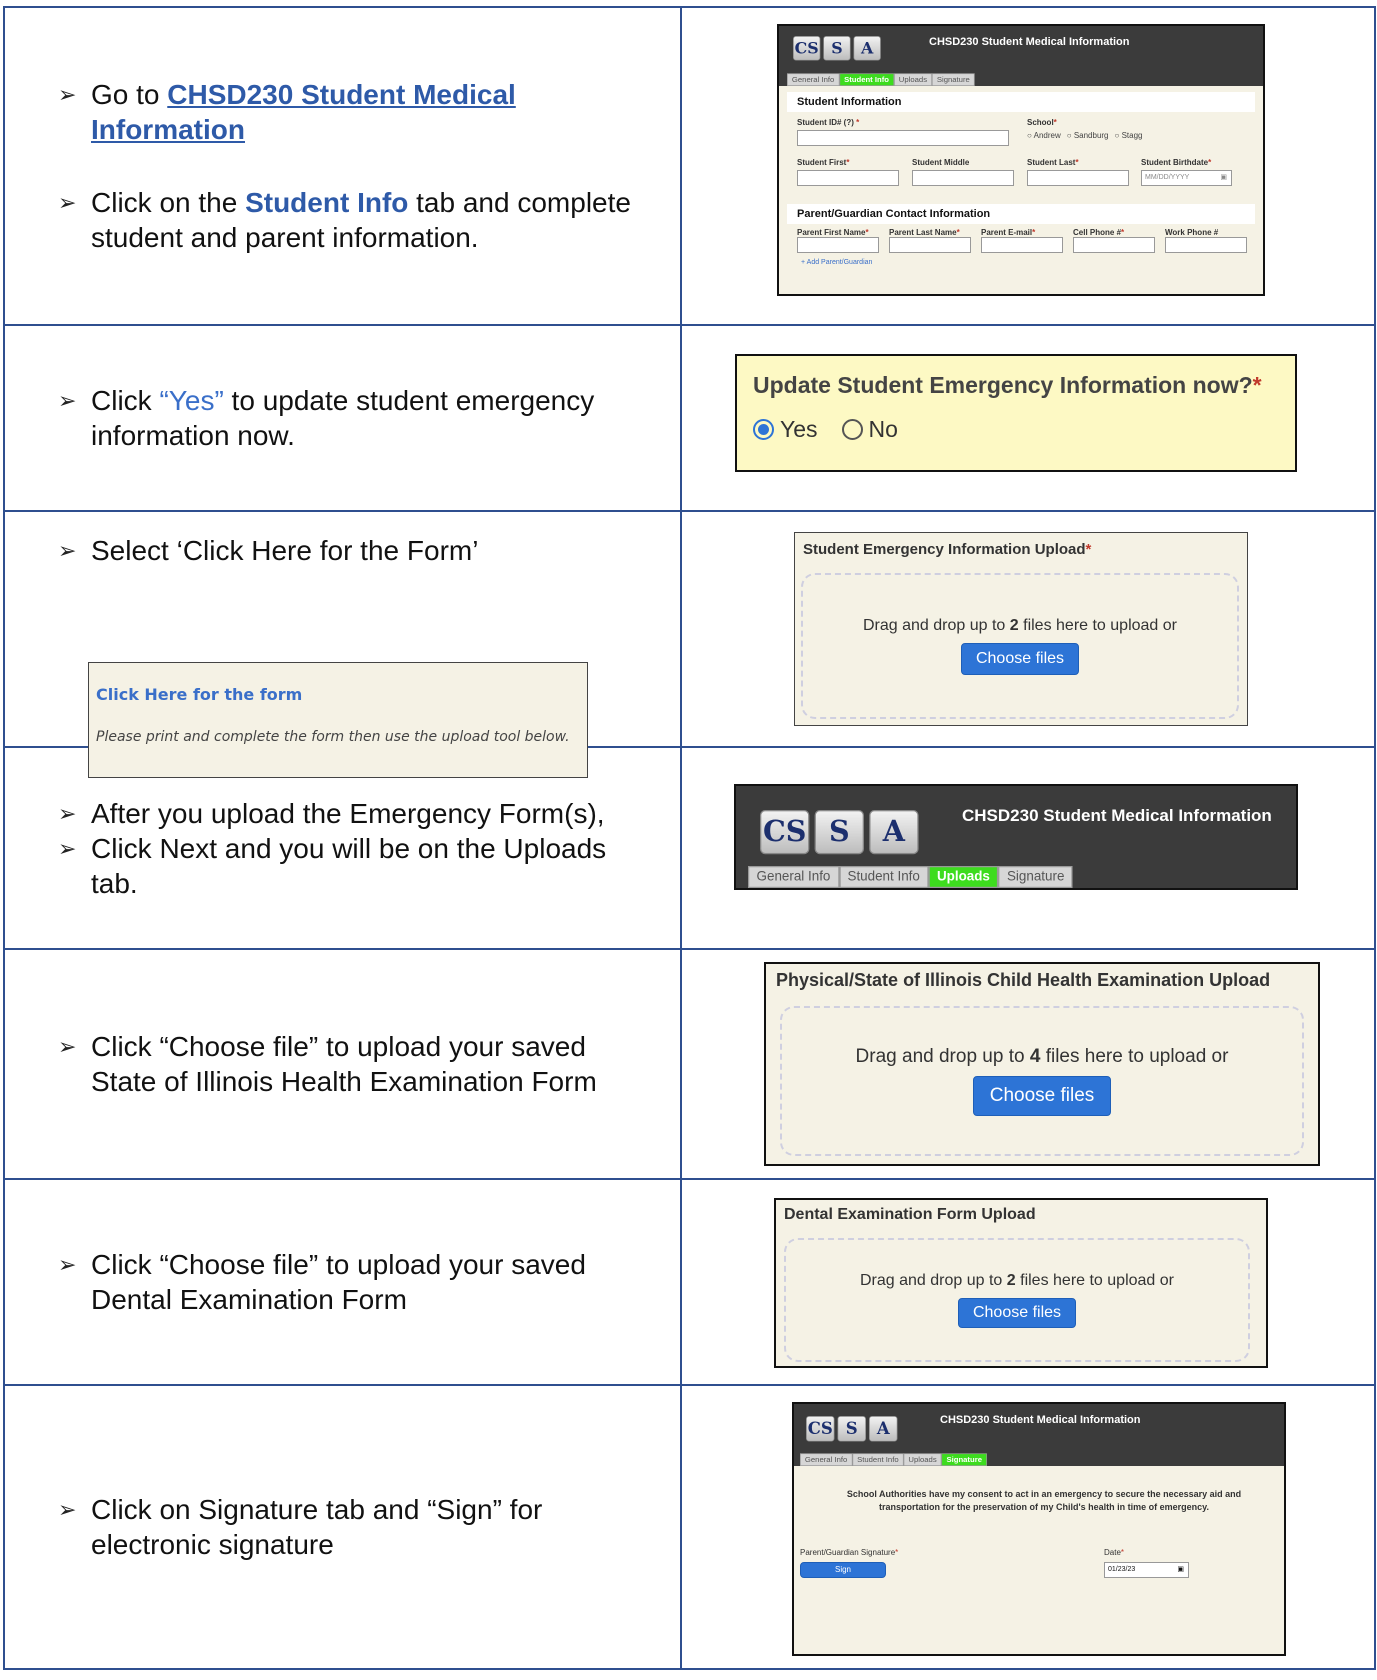 The width and height of the screenshot is (1377, 1680). What do you see at coordinates (823, 162) in the screenshot?
I see `field-label: Student First*` at bounding box center [823, 162].